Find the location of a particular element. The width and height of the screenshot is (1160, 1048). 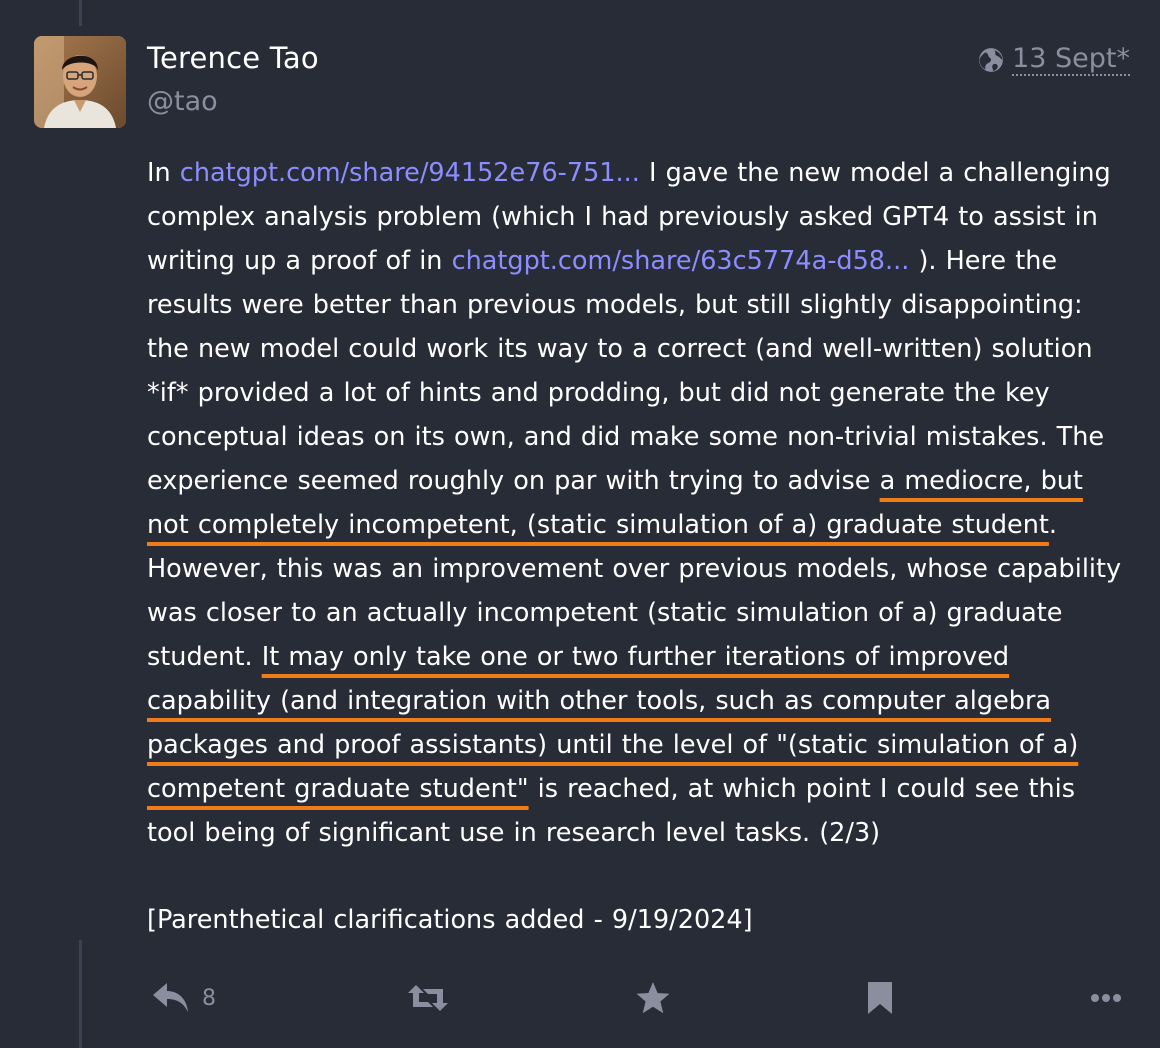

author-display-name: Terence Tao is located at coordinates (233, 58).